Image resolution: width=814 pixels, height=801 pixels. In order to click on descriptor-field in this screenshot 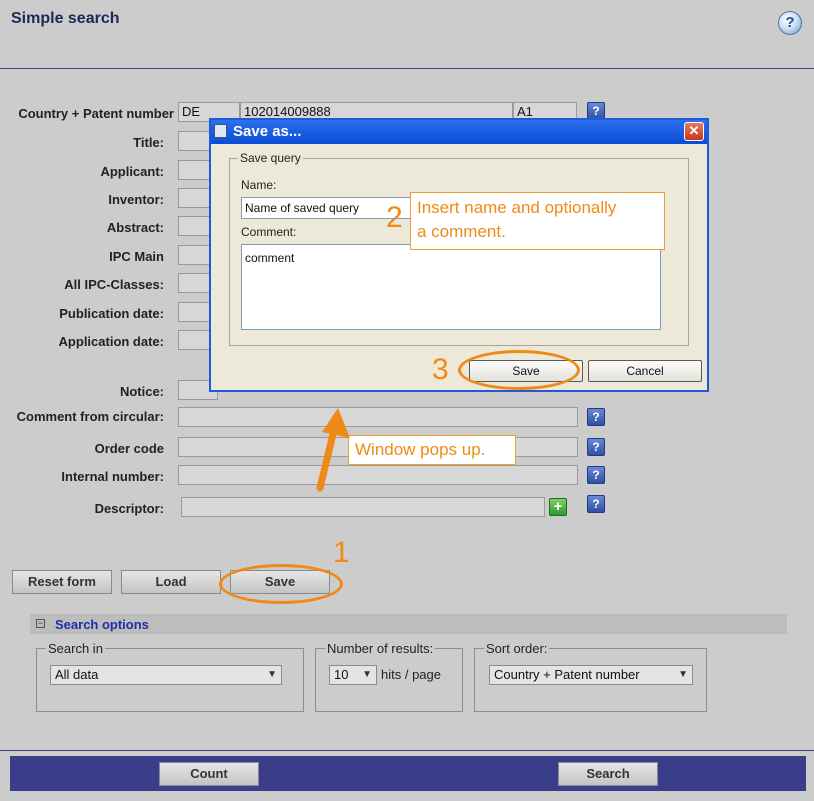, I will do `click(363, 507)`.